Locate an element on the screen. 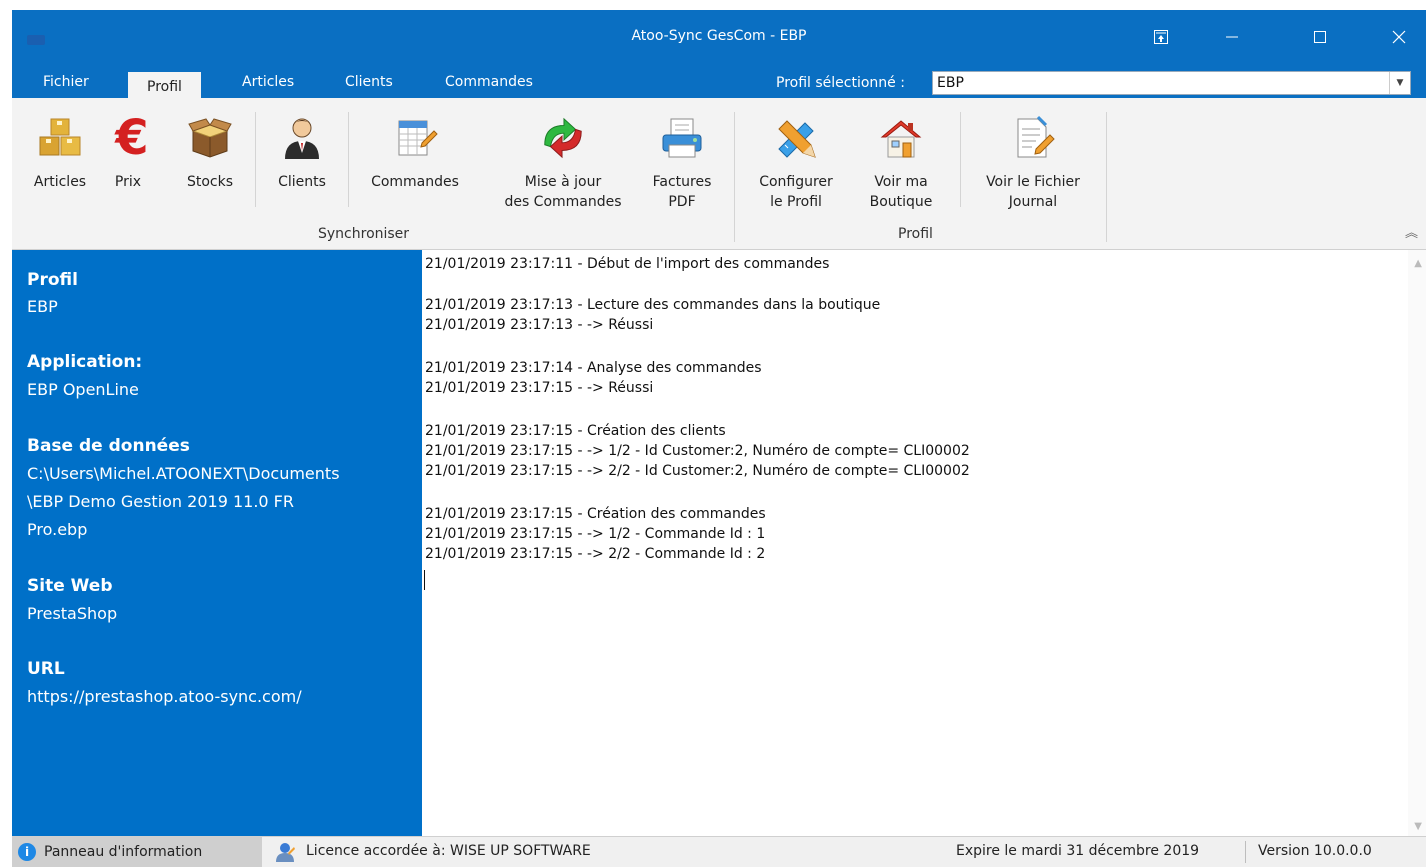 The width and height of the screenshot is (1426, 867). user-icon is located at coordinates (302, 138).